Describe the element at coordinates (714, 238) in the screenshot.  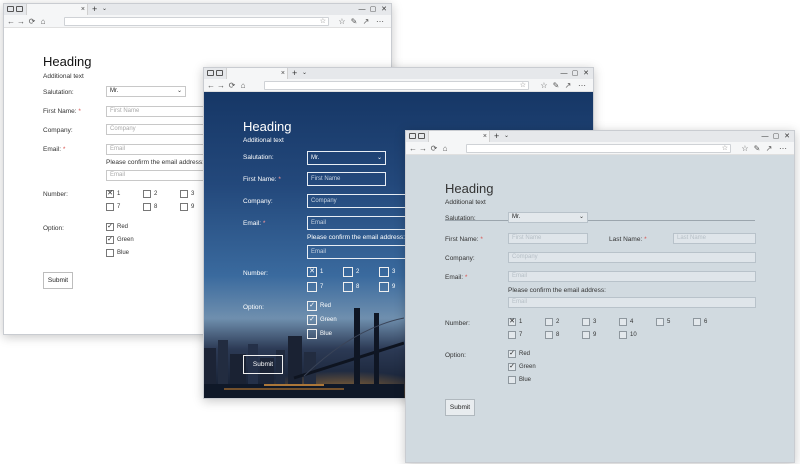
I see `last-name-input: Last Name` at that location.